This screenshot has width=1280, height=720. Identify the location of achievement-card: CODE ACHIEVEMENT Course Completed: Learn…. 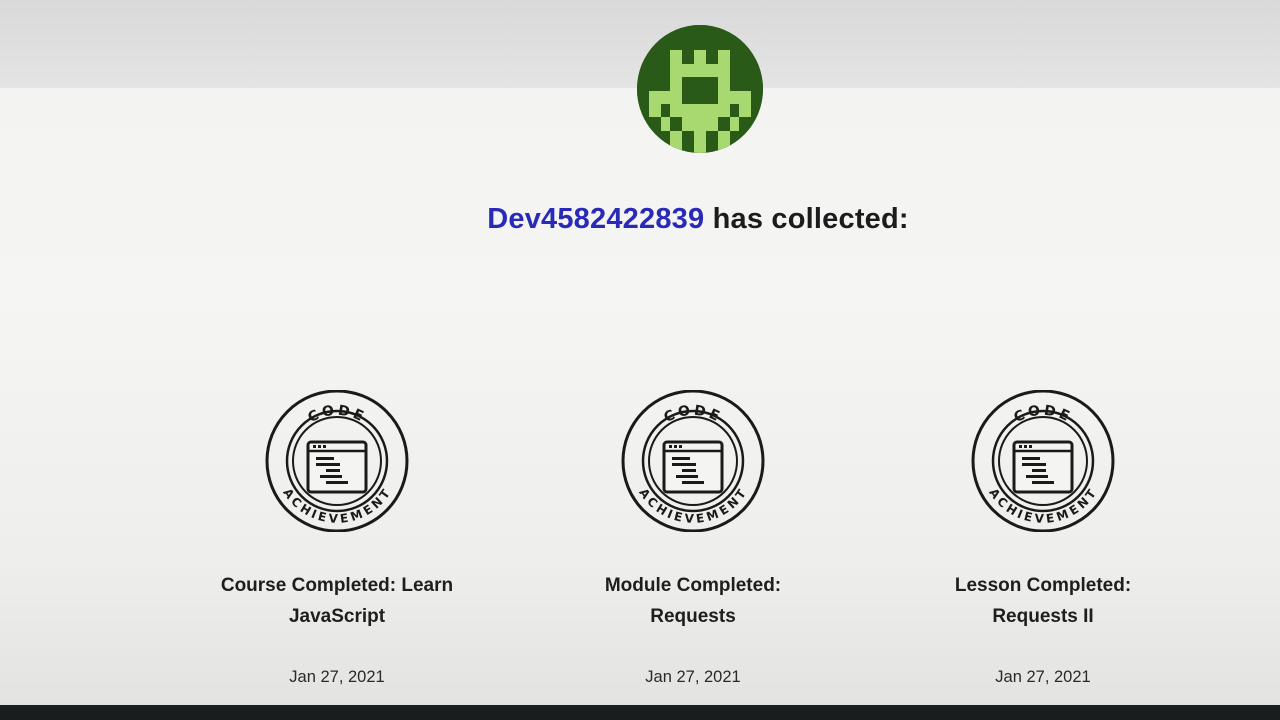
(337, 538).